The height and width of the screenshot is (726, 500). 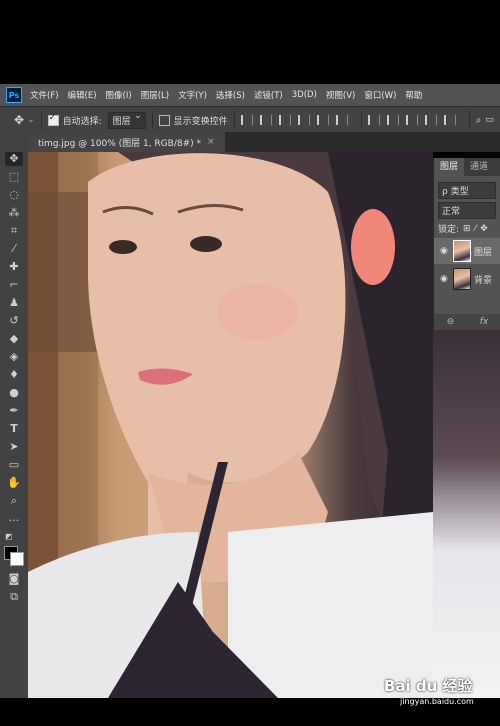 What do you see at coordinates (53, 119) in the screenshot?
I see `auto-select-checkbox` at bounding box center [53, 119].